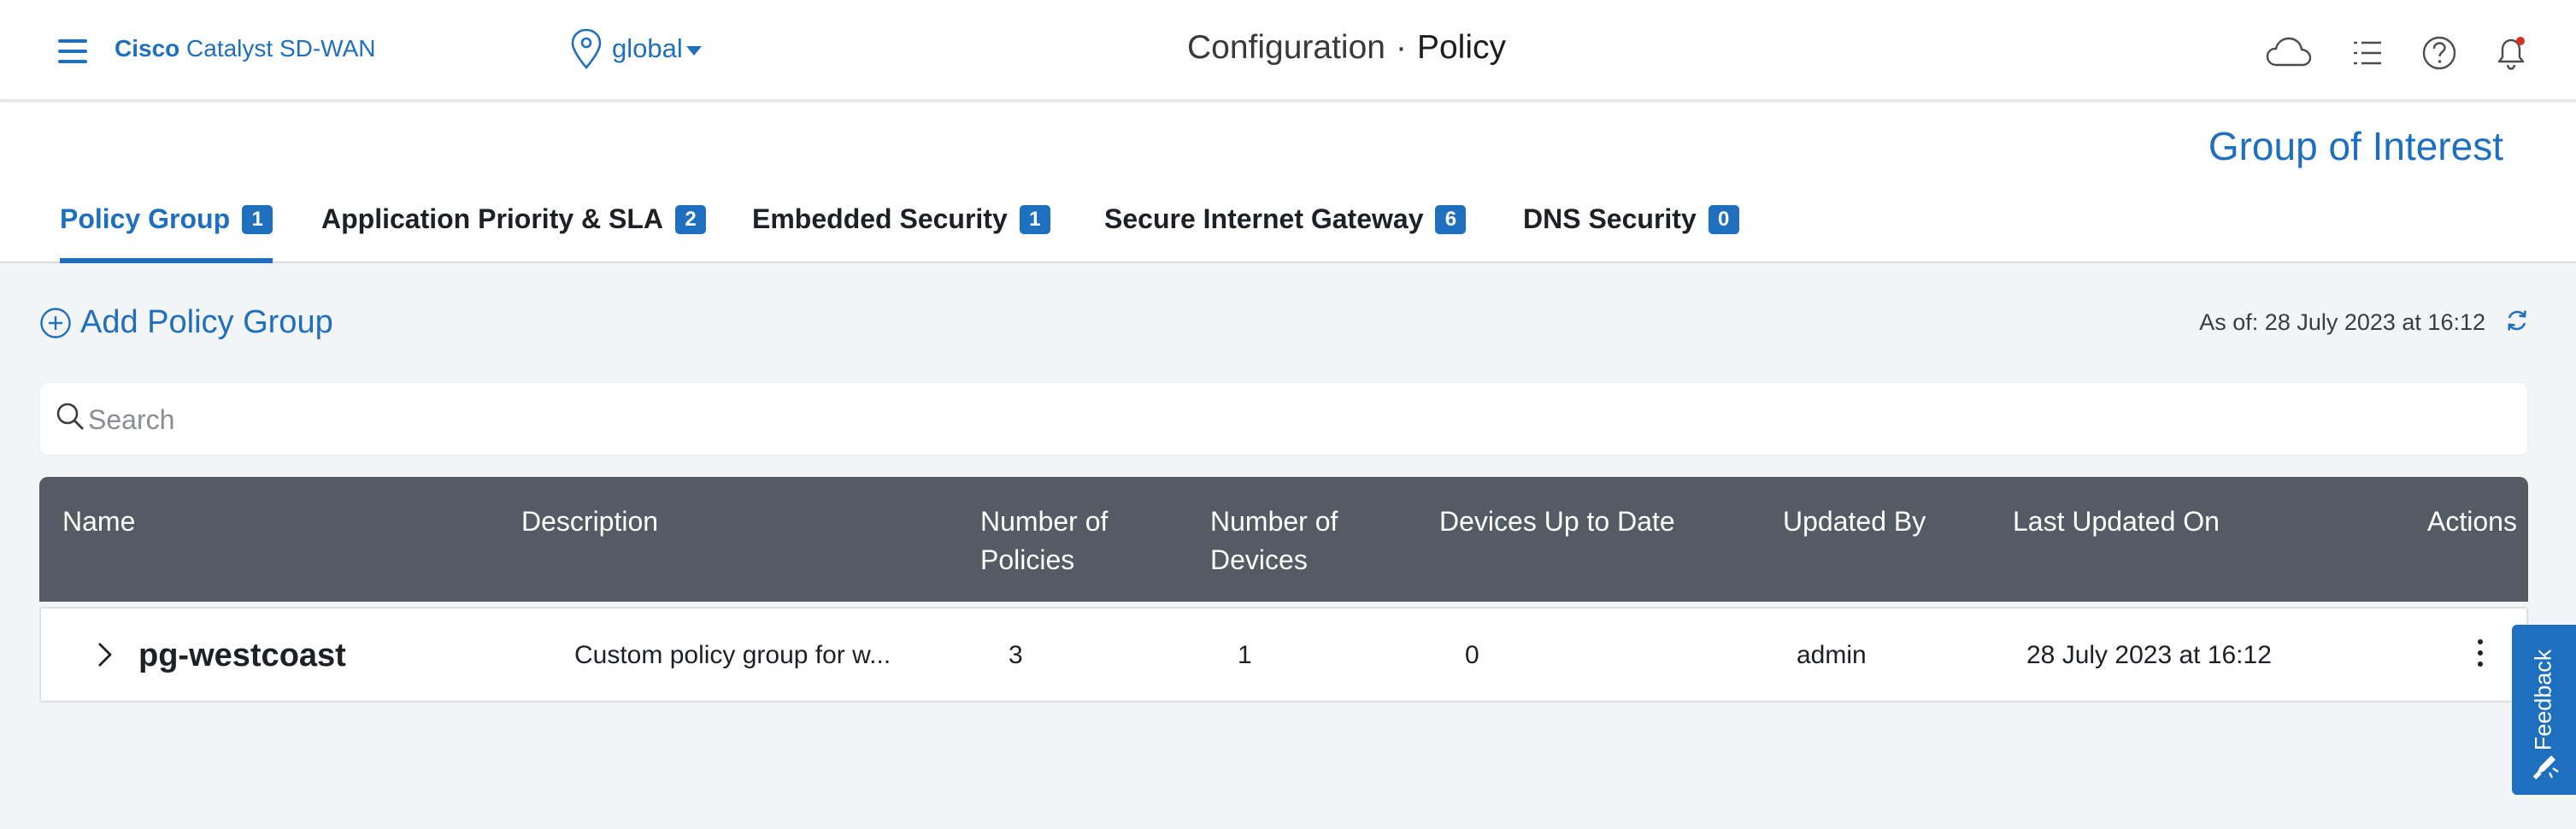 This screenshot has height=829, width=2576. I want to click on add-policy-group-button: Add Policy Group, so click(186, 322).